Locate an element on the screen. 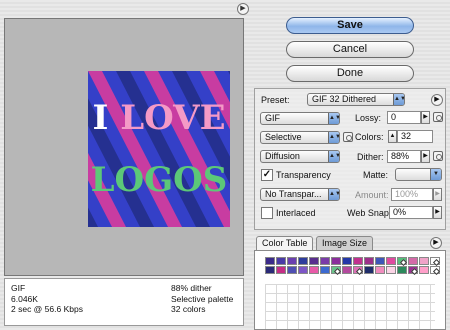 The height and width of the screenshot is (330, 450). preset-menu-icon: ▶ is located at coordinates (437, 100).